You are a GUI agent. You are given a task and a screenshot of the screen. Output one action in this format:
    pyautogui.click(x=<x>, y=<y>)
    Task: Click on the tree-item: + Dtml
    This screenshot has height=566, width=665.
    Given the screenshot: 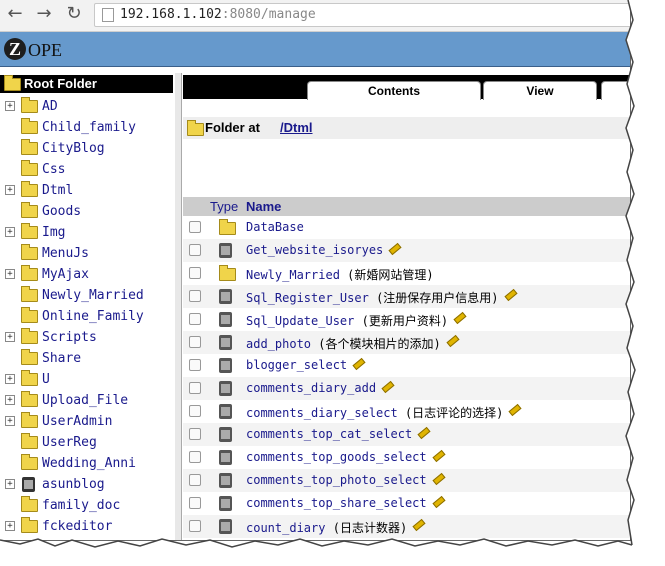 What is the action you would take?
    pyautogui.click(x=87, y=191)
    